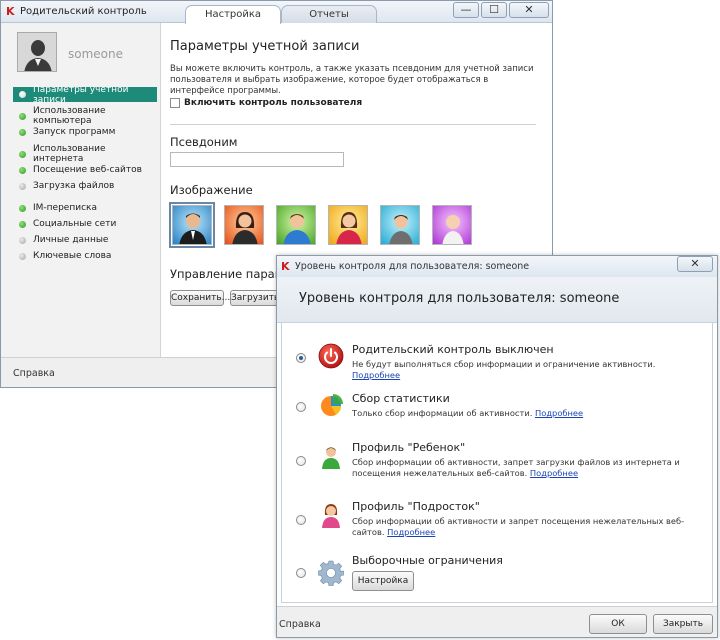 Image resolution: width=720 pixels, height=640 pixels. I want to click on sidebar-item-im: IM-переписка, so click(85, 208).